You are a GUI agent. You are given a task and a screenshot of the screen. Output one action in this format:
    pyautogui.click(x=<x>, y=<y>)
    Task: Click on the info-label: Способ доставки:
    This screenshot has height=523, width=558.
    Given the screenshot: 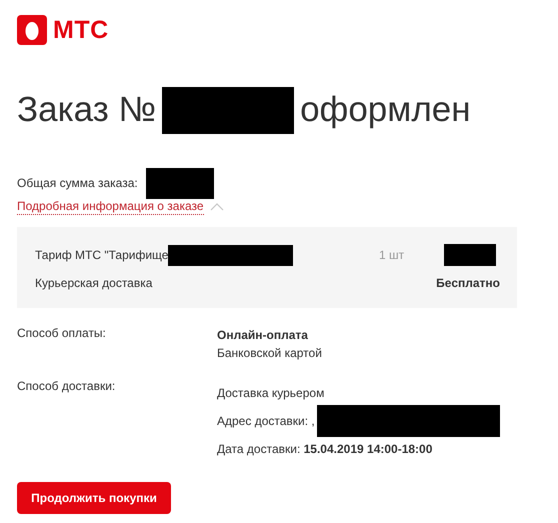 What is the action you would take?
    pyautogui.click(x=66, y=387)
    